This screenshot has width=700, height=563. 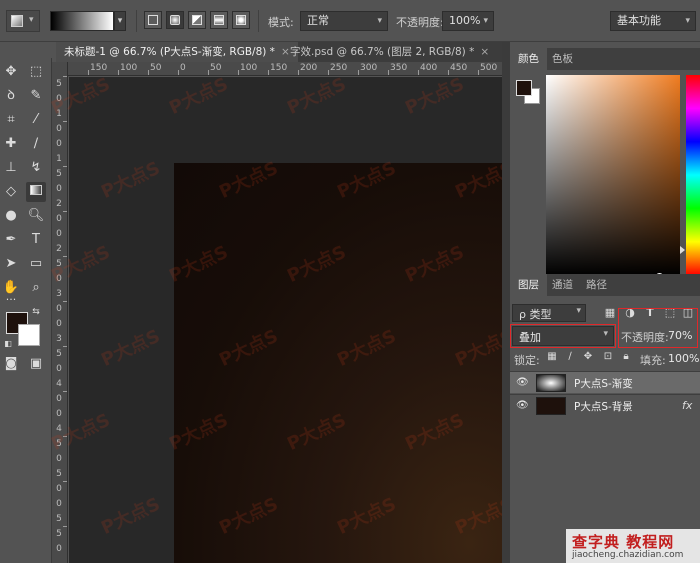 I want to click on workspace-select: 基本功能 ▾, so click(x=653, y=21).